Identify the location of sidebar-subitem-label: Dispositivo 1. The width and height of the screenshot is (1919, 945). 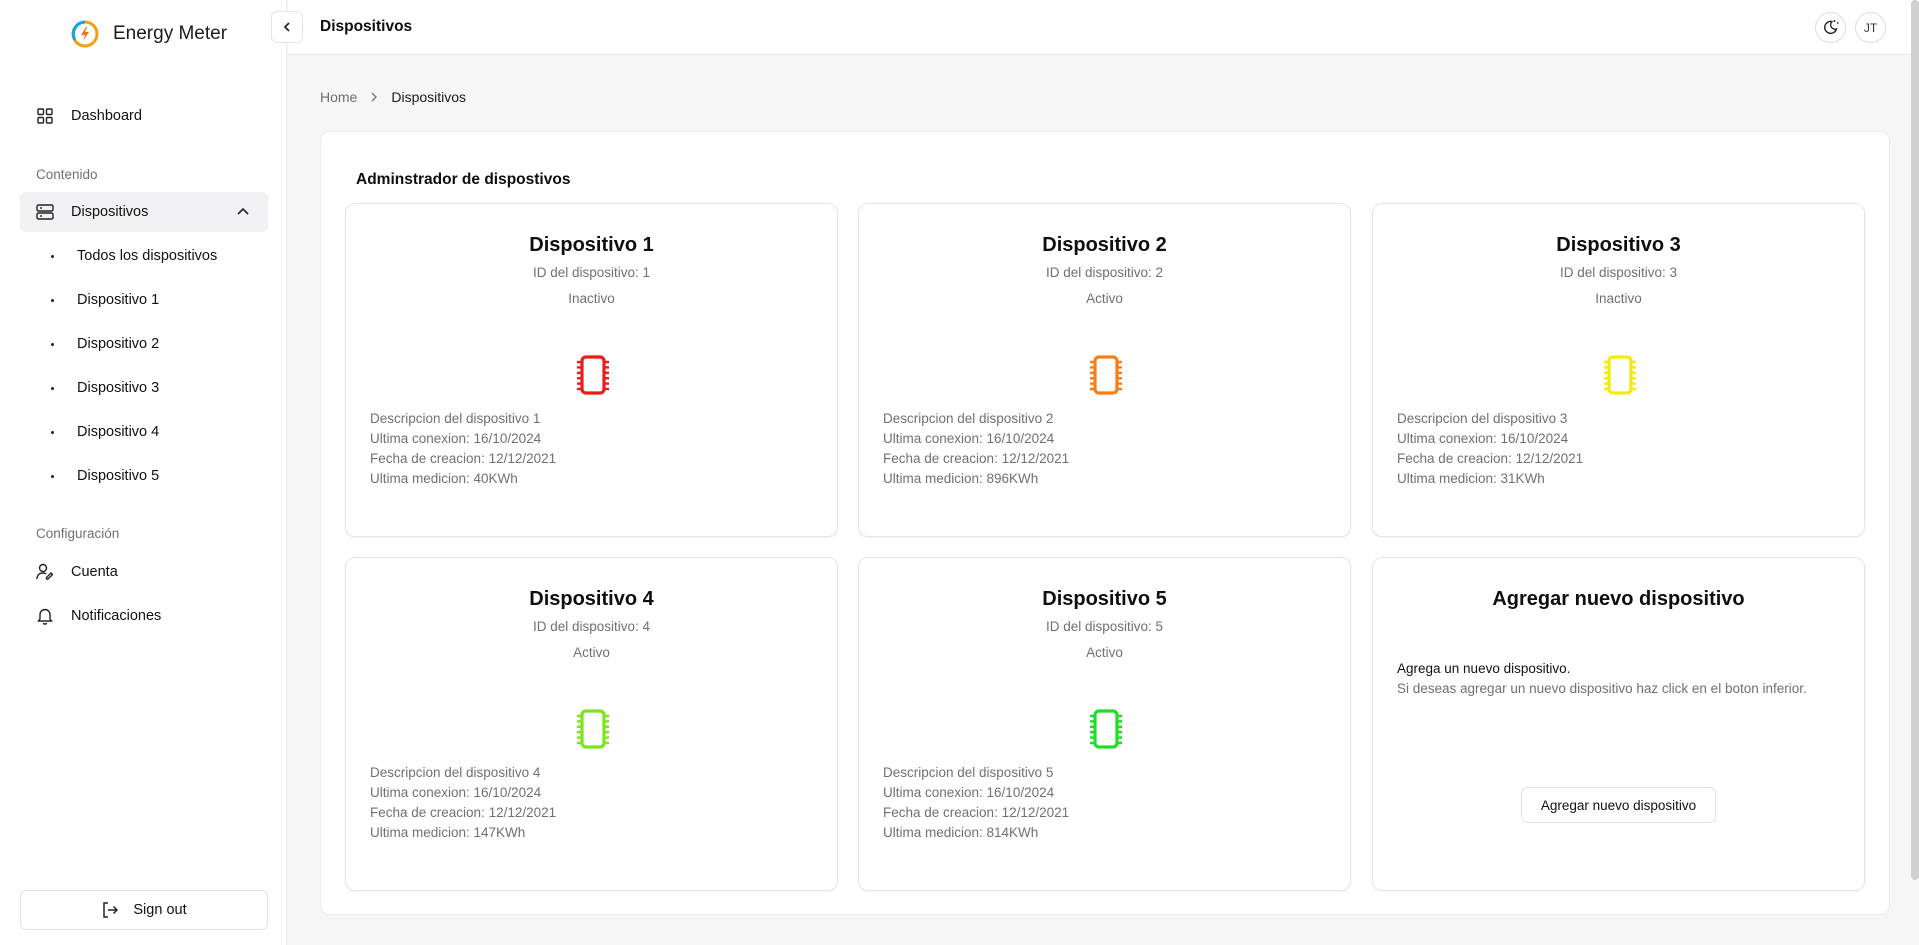
(118, 300).